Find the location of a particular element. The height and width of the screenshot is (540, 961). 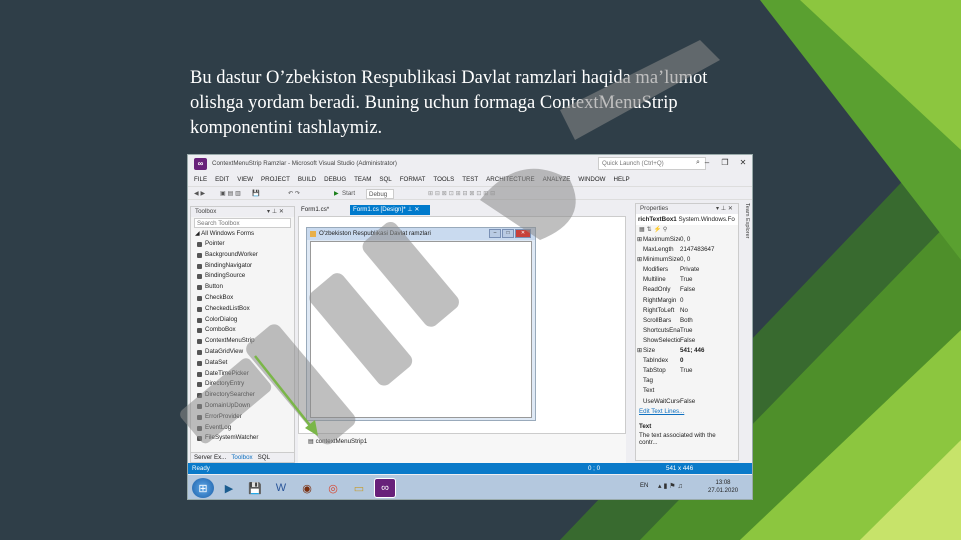

media-player-icon: ▶ is located at coordinates (229, 488).